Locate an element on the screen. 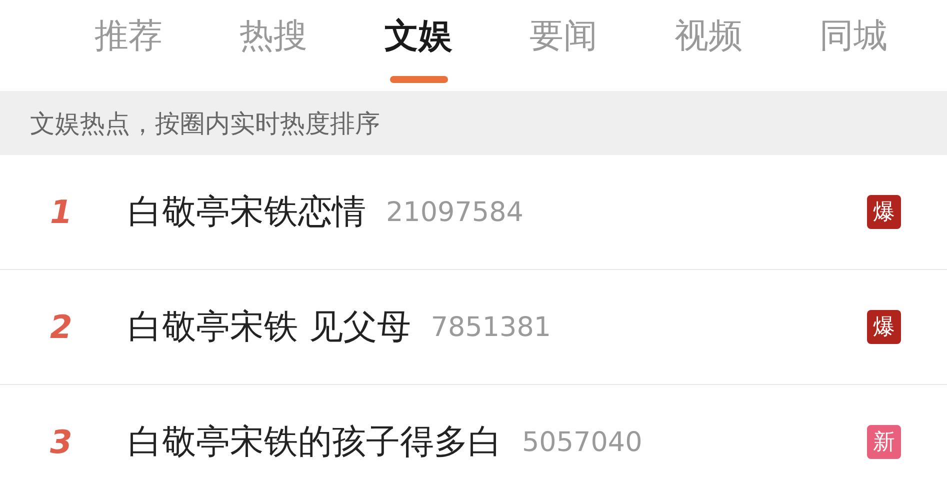 This screenshot has width=947, height=492. status-badge: 新 is located at coordinates (884, 442).